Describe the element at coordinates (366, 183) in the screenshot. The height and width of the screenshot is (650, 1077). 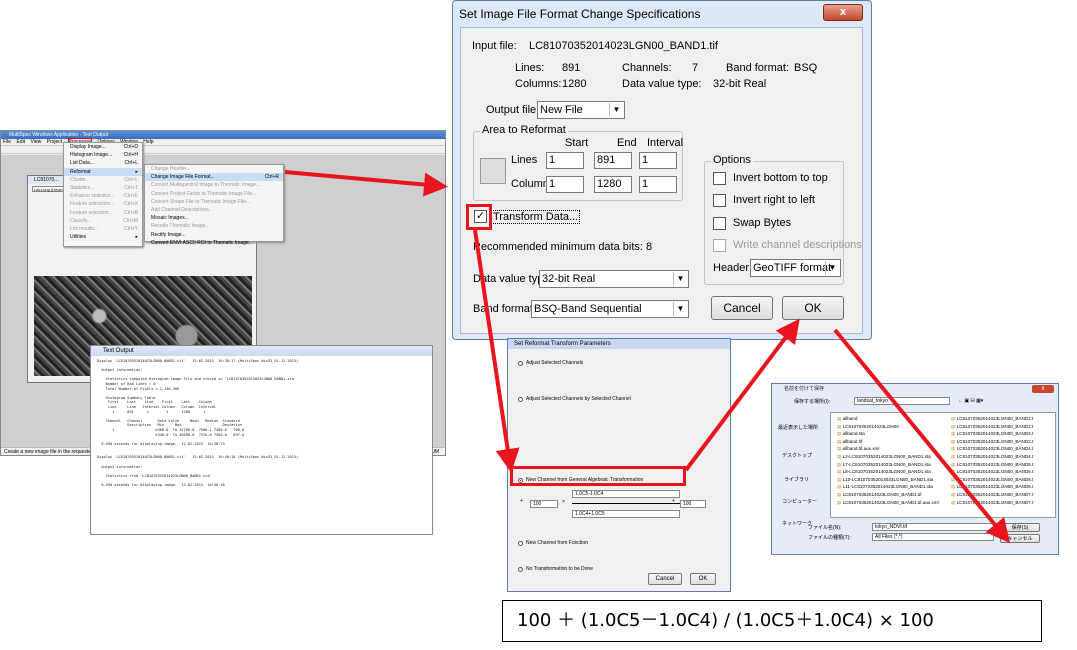
I see `arrow-menu-to-dialog` at that location.